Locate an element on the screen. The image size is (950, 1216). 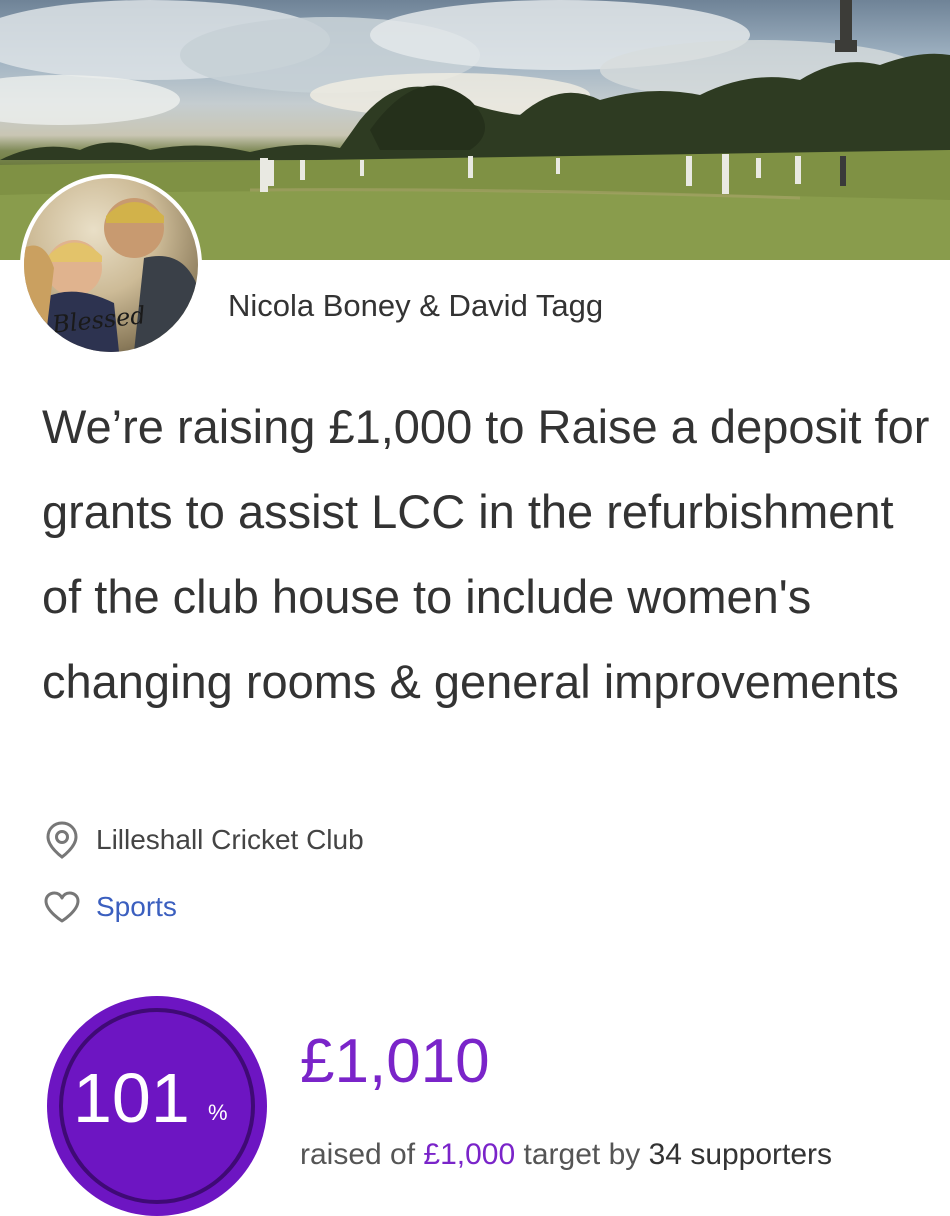
organiser-names: Nicola Boney & David Tagg is located at coordinates (415, 306).